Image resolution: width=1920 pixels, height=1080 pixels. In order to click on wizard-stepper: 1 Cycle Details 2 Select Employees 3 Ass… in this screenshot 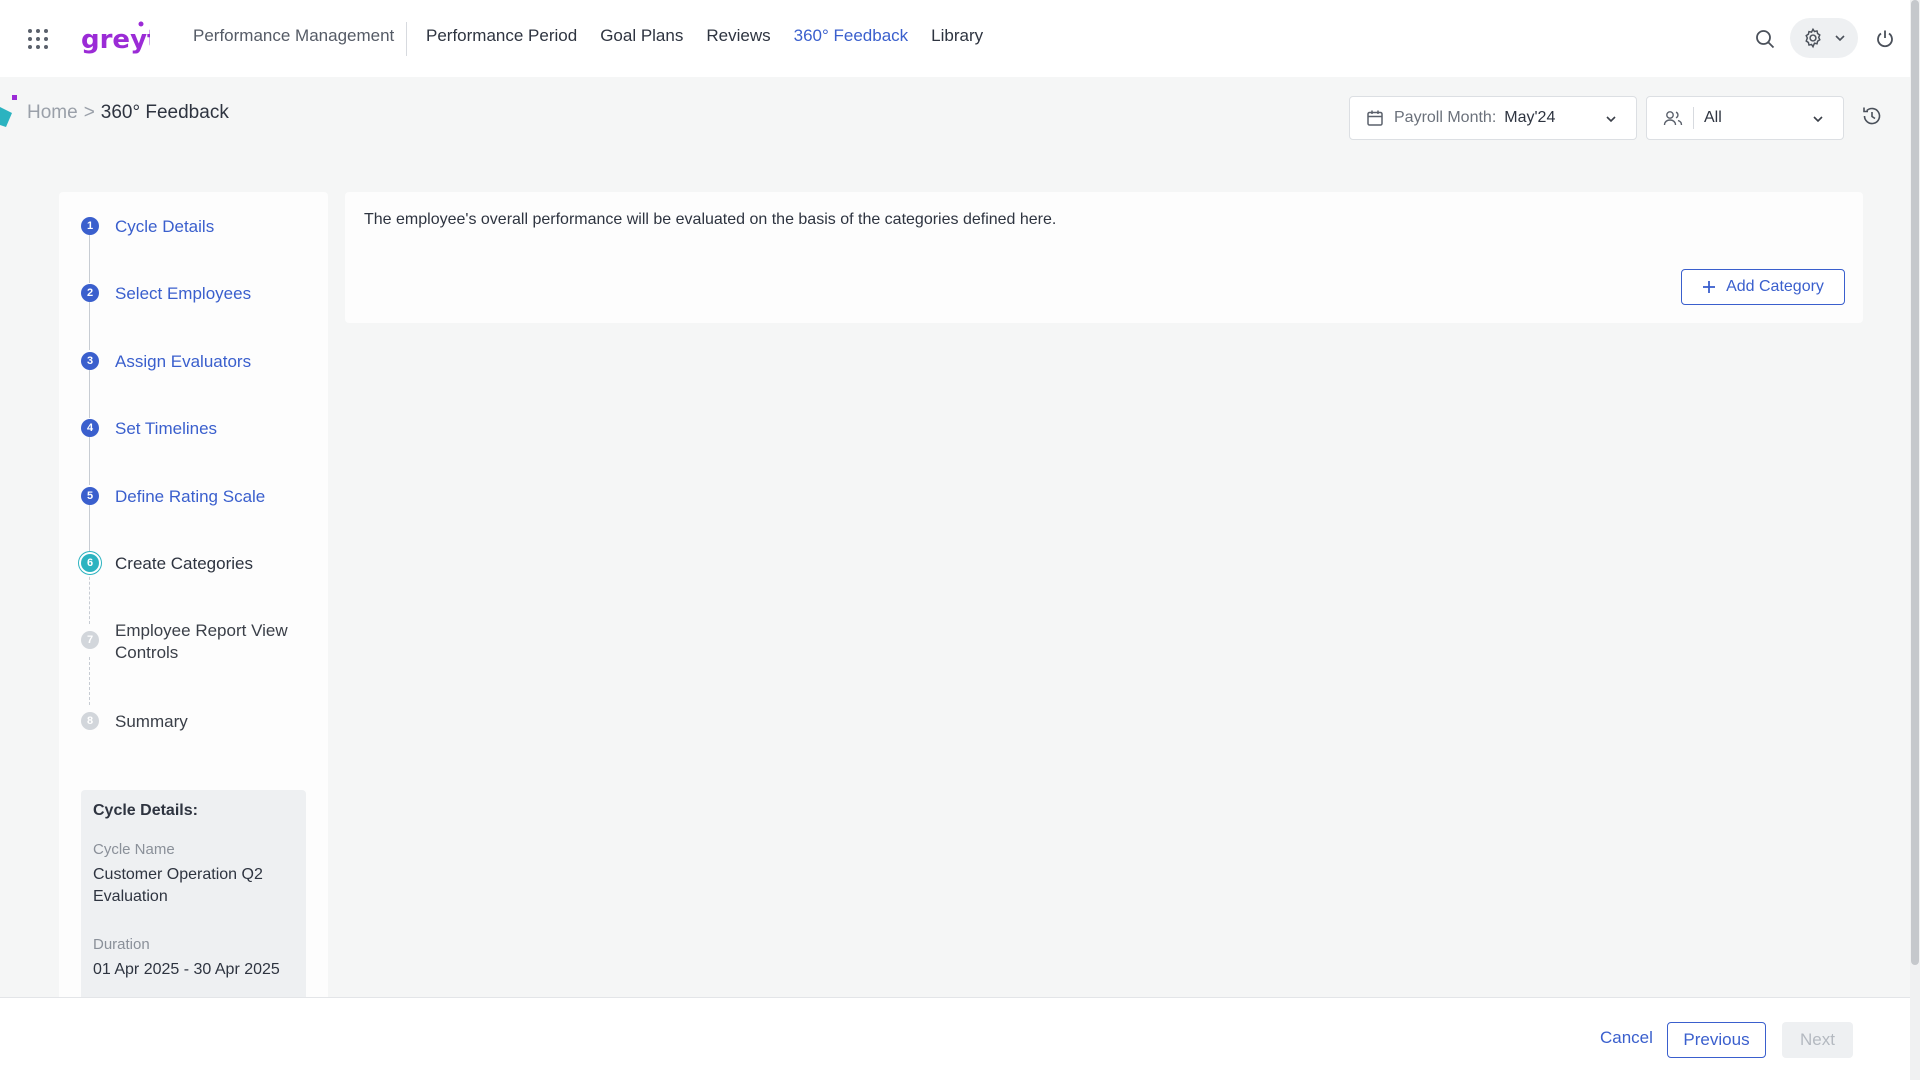, I will do `click(193, 597)`.